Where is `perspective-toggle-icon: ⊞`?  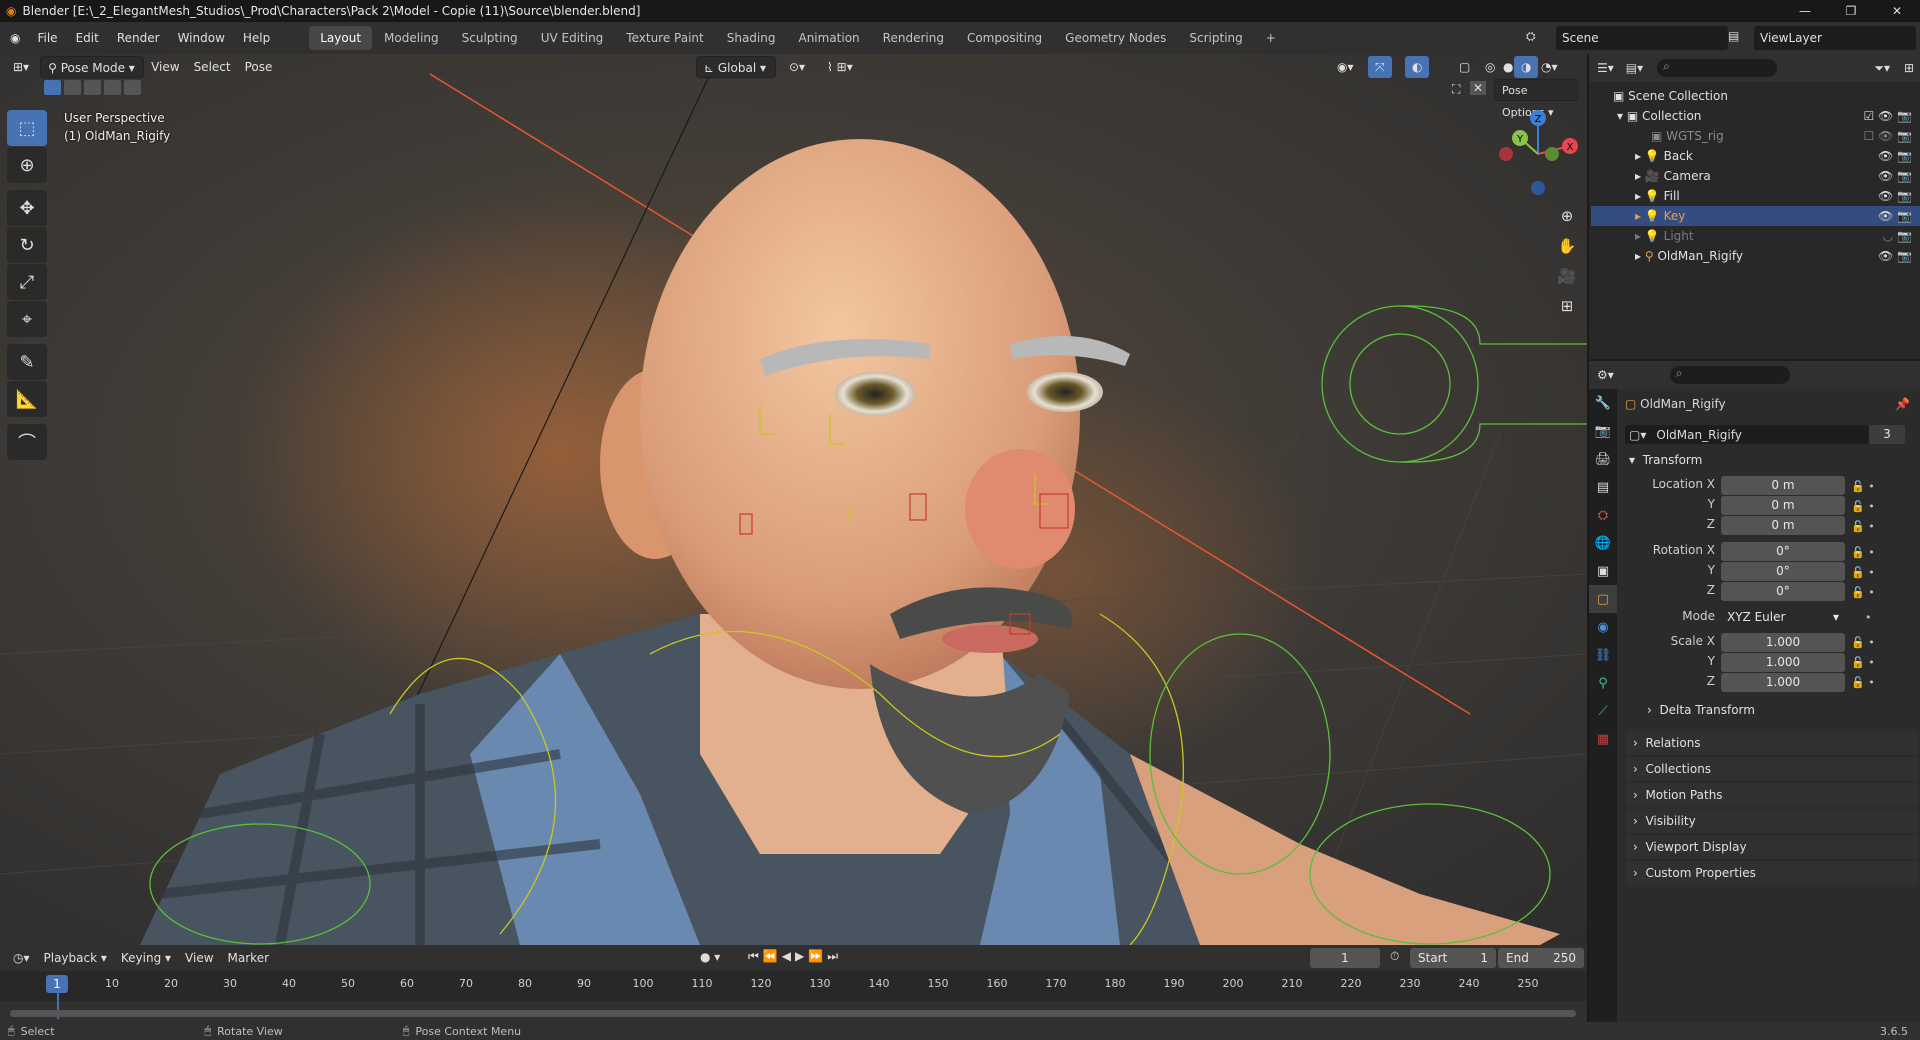 perspective-toggle-icon: ⊞ is located at coordinates (1567, 306).